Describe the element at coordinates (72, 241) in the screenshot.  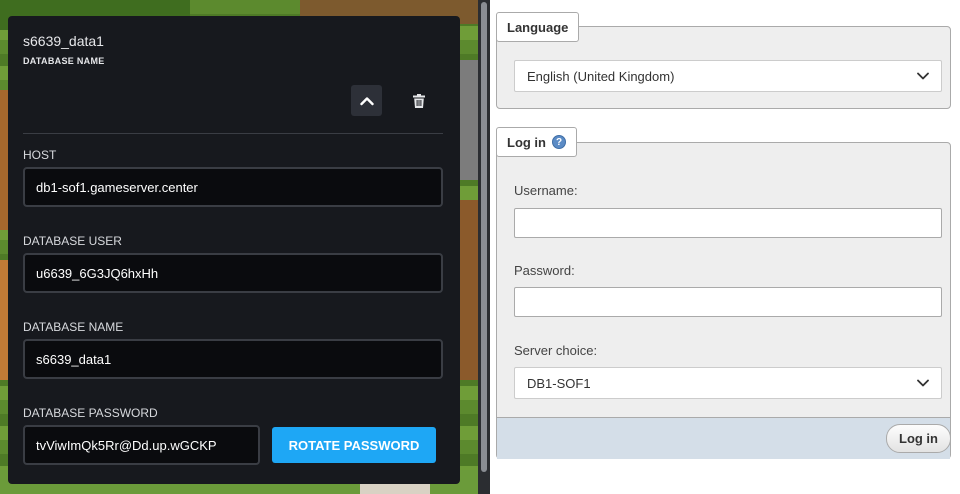
I see `database-user-label: DATABASE USER` at that location.